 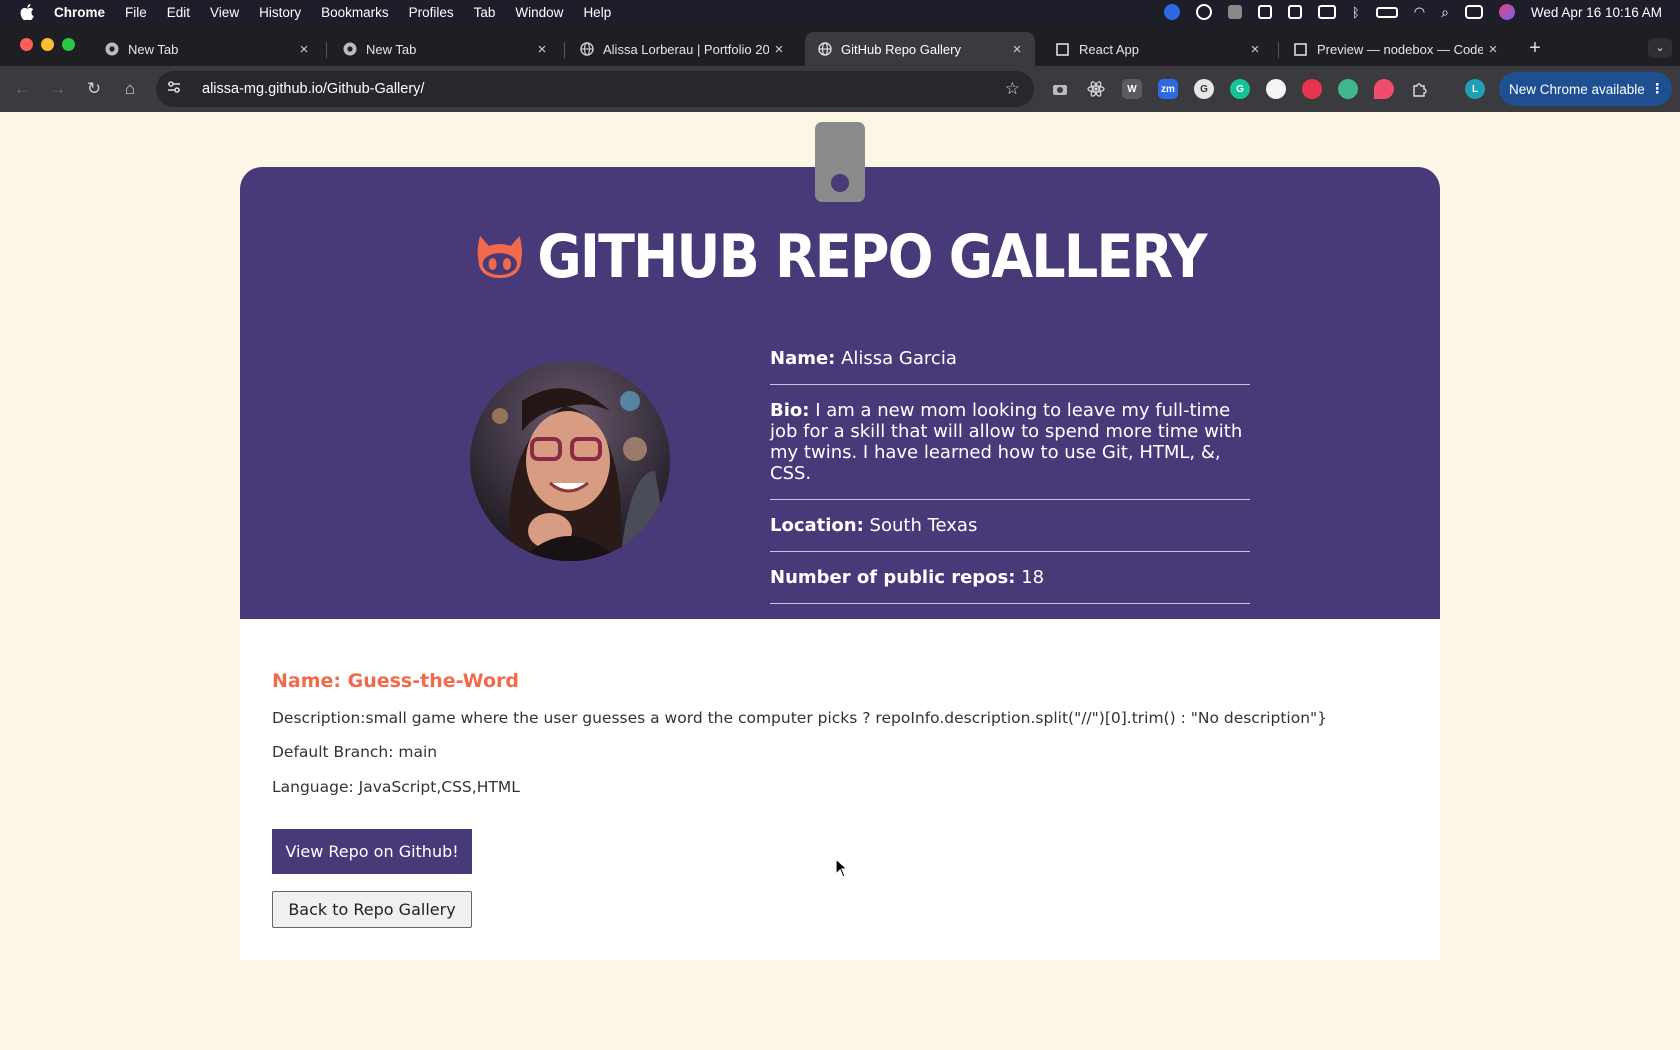 I want to click on menu-profiles: Profiles, so click(x=431, y=12).